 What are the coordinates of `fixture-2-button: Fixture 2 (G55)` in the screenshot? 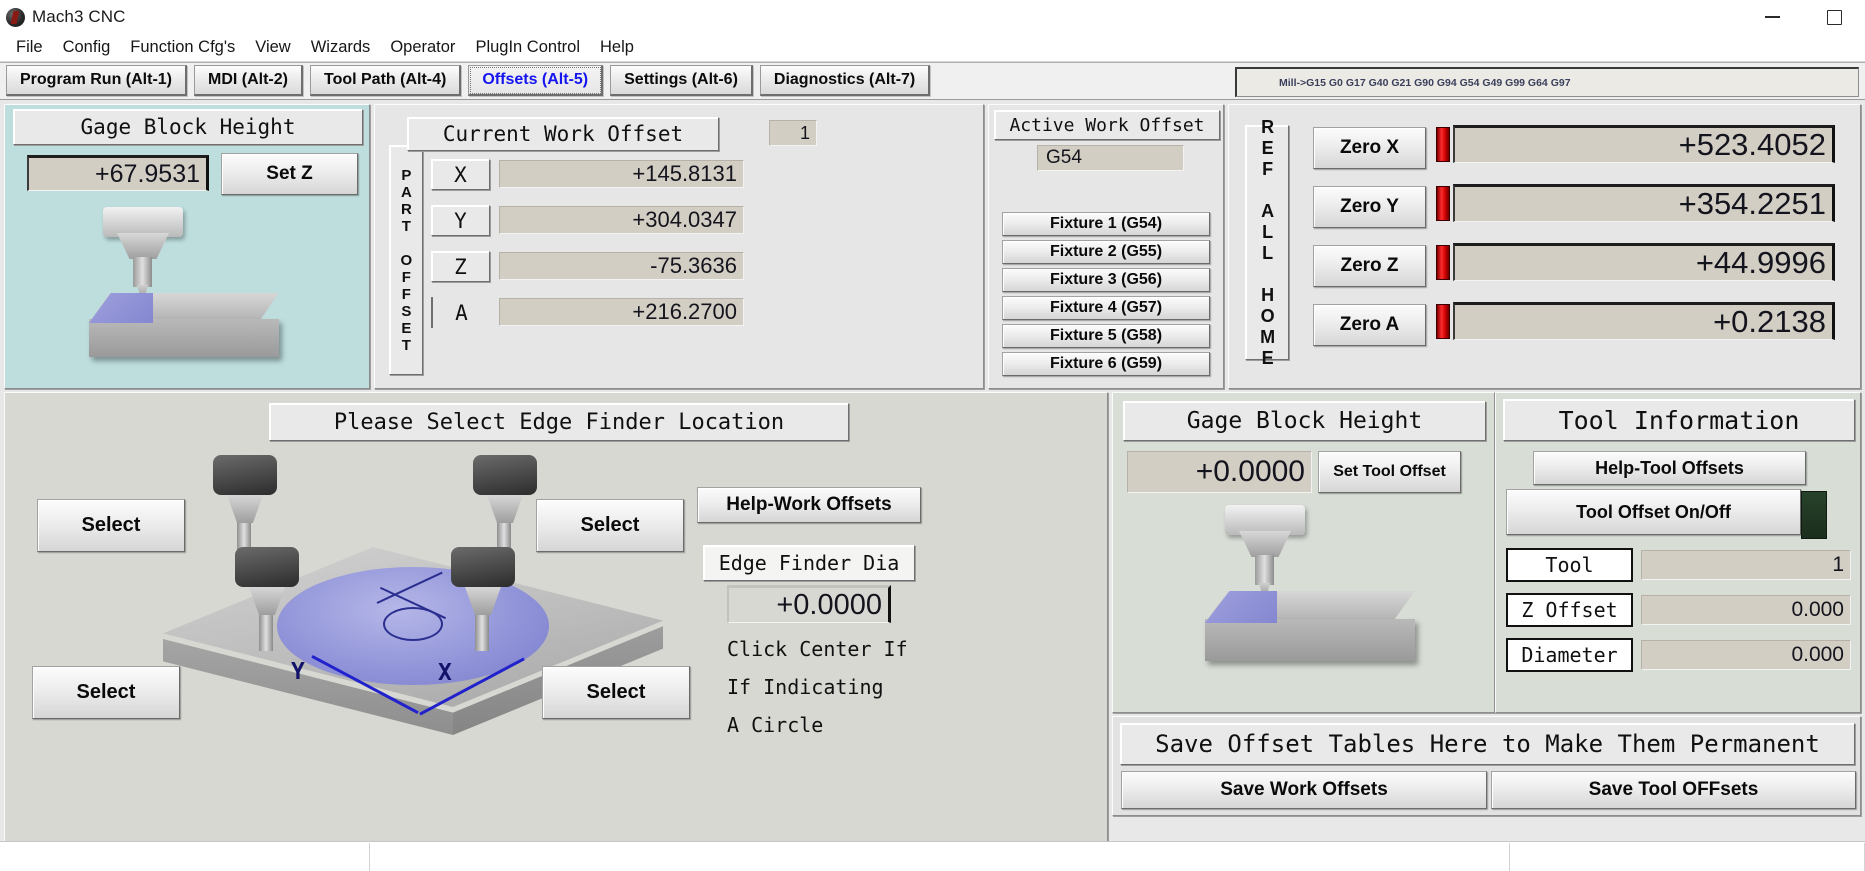 It's located at (1106, 252).